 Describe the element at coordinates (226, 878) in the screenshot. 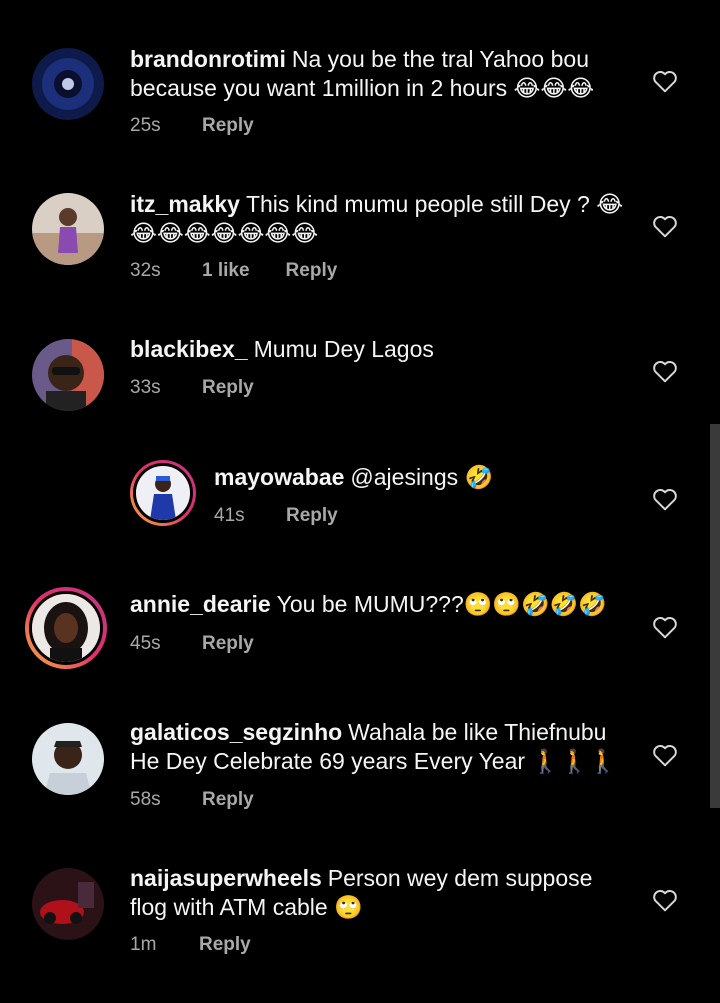

I see `comment-username: naijasuperwheels` at that location.